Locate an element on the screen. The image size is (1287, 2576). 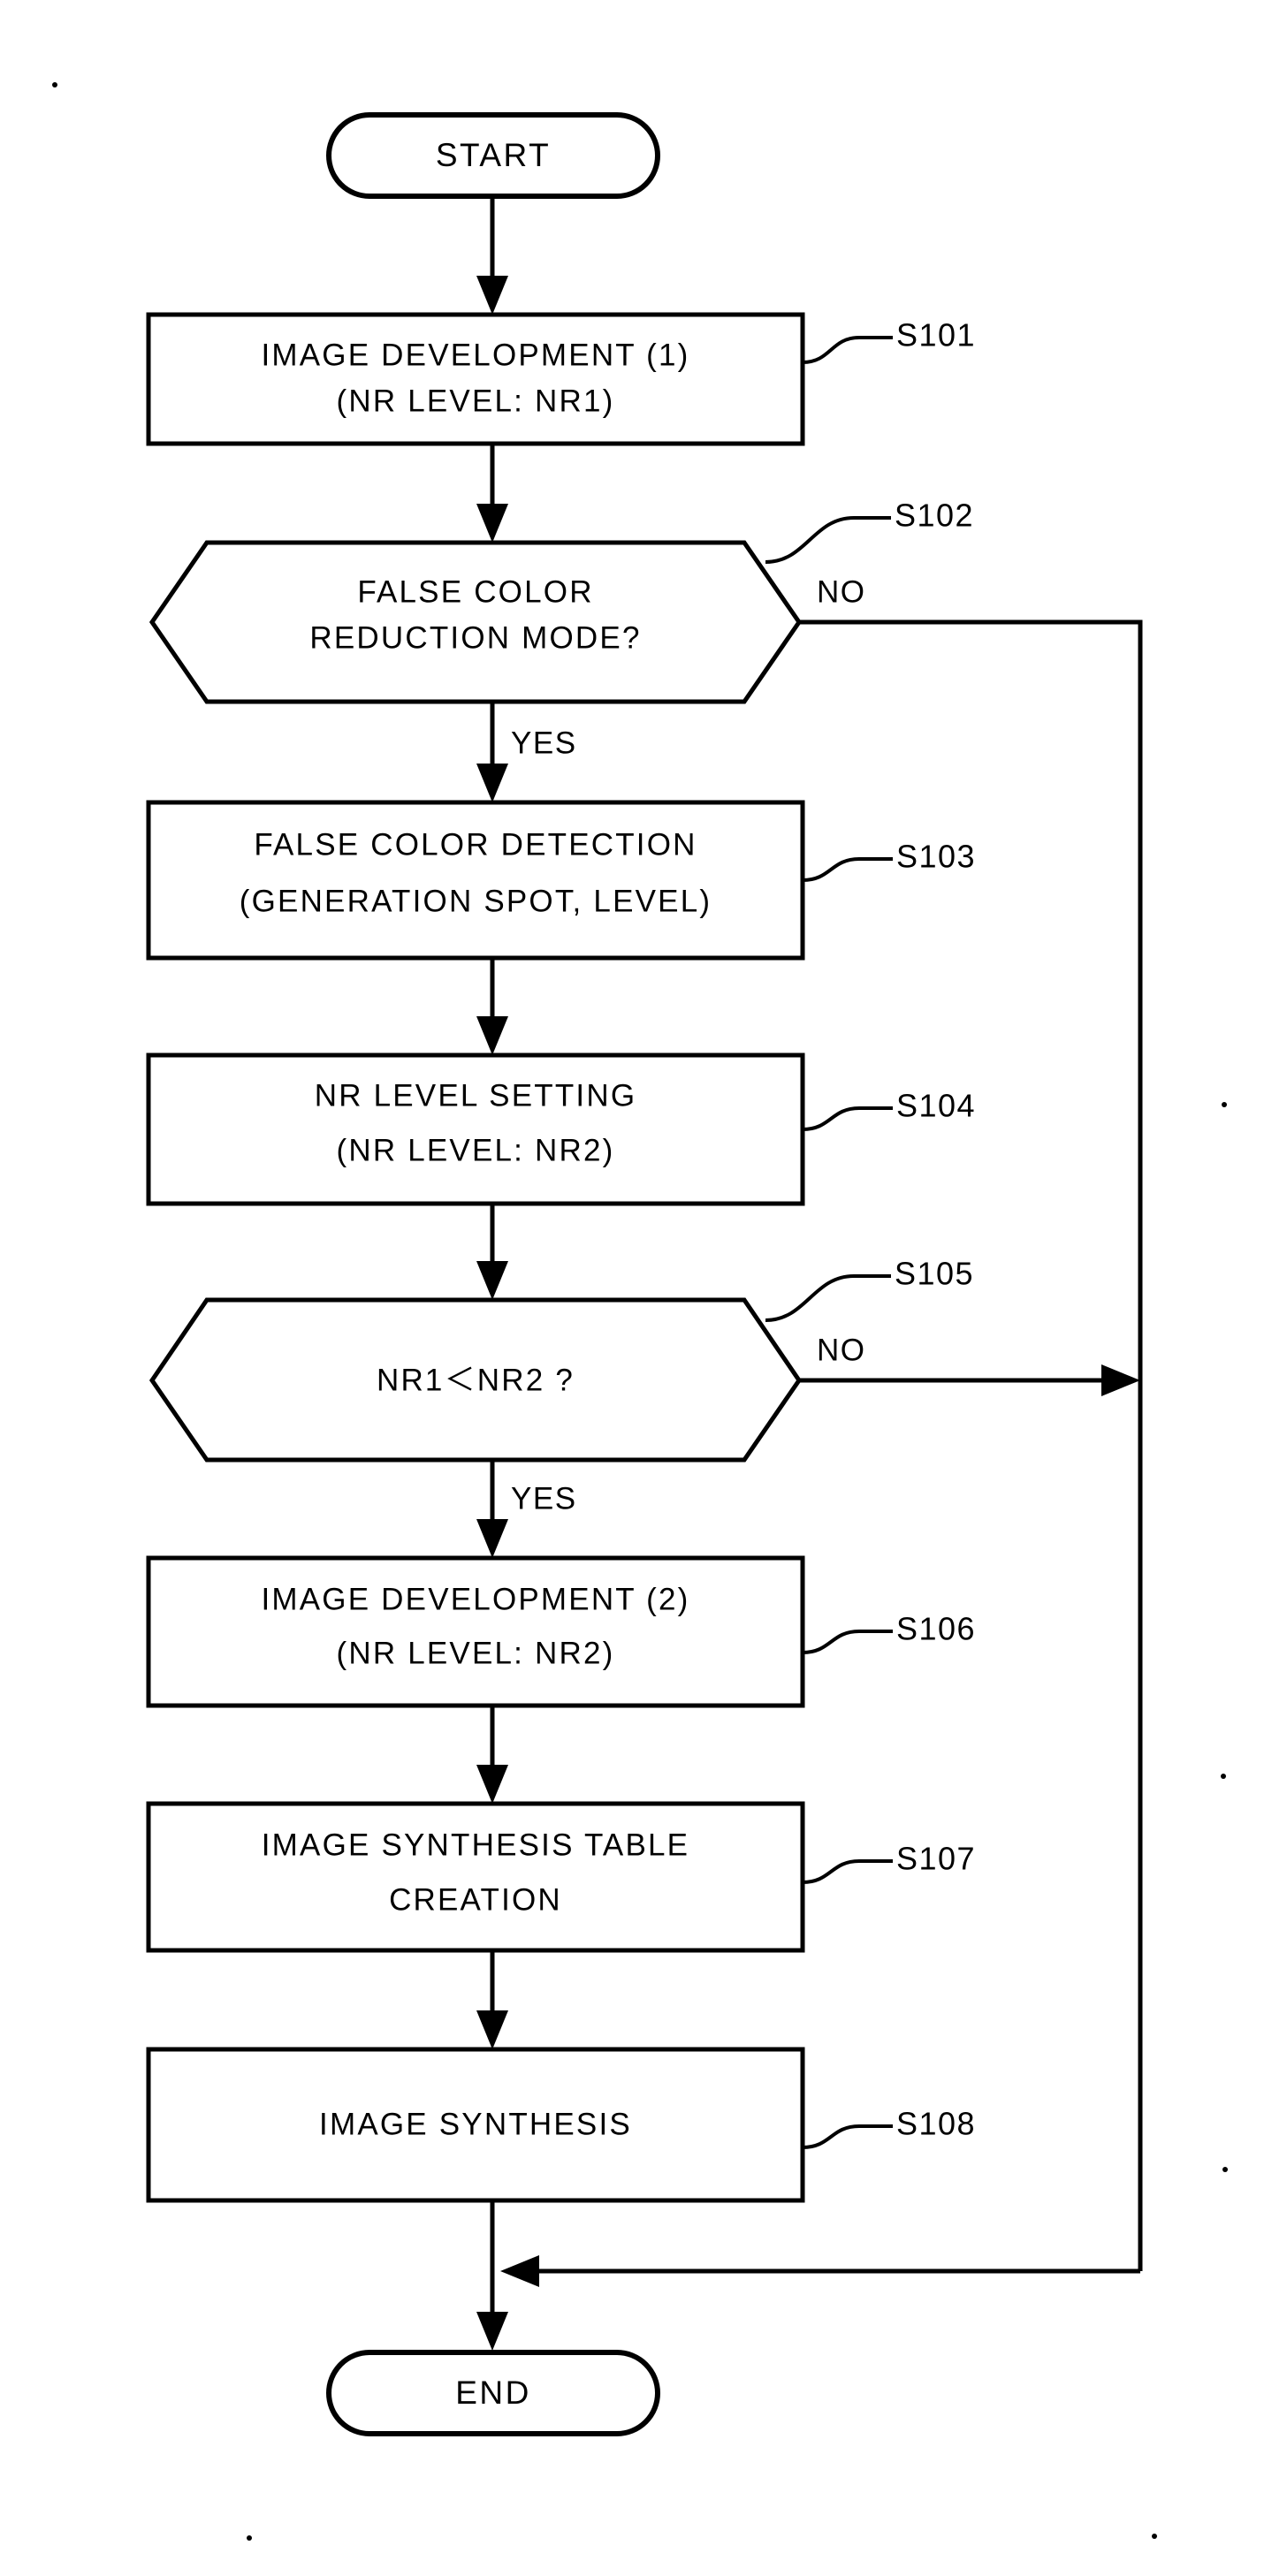
step-label-s104-group: S104 is located at coordinates (889, 1109).